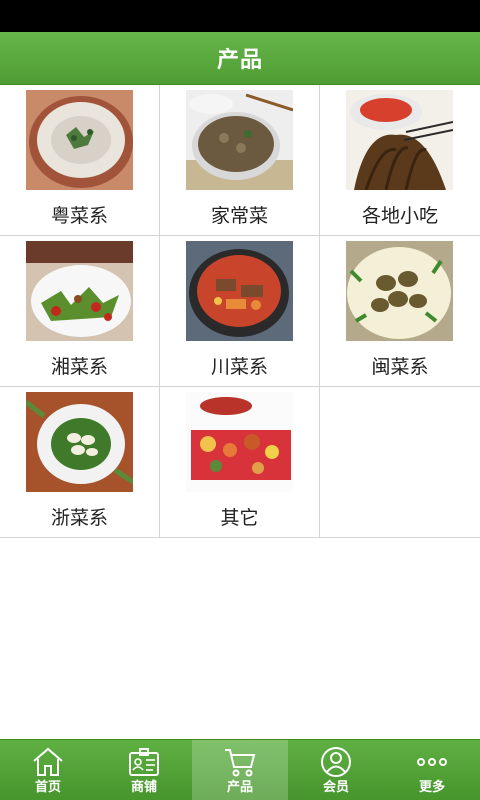 The height and width of the screenshot is (800, 480). I want to click on tab-member: 会员, so click(336, 770).